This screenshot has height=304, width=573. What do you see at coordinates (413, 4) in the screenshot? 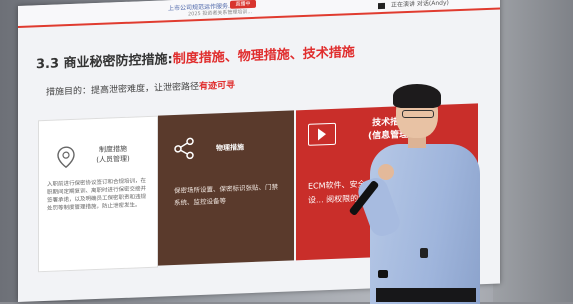
I see `toolbar-right: 正在演讲 对话(Andy)` at bounding box center [413, 4].